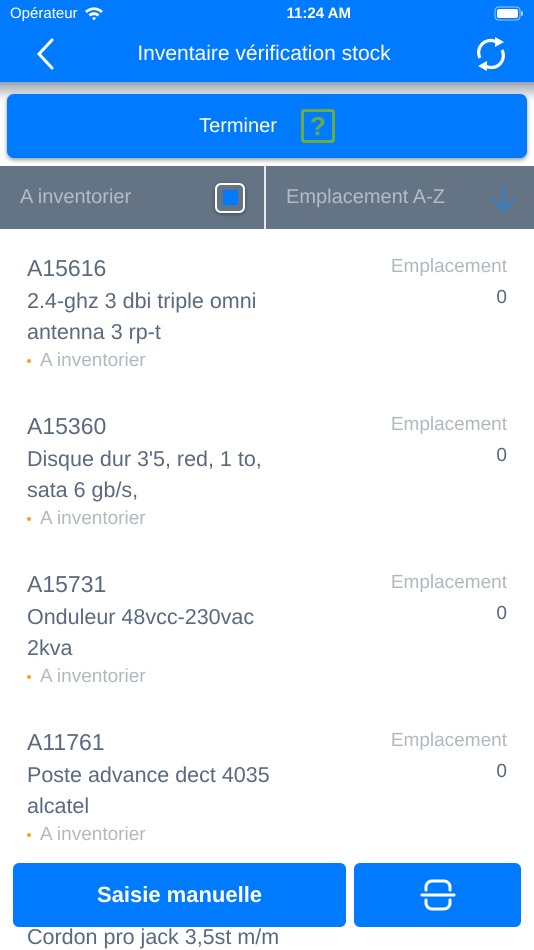  Describe the element at coordinates (141, 633) in the screenshot. I see `item-description: Onduleur 48vcc-230vac 2kva` at that location.